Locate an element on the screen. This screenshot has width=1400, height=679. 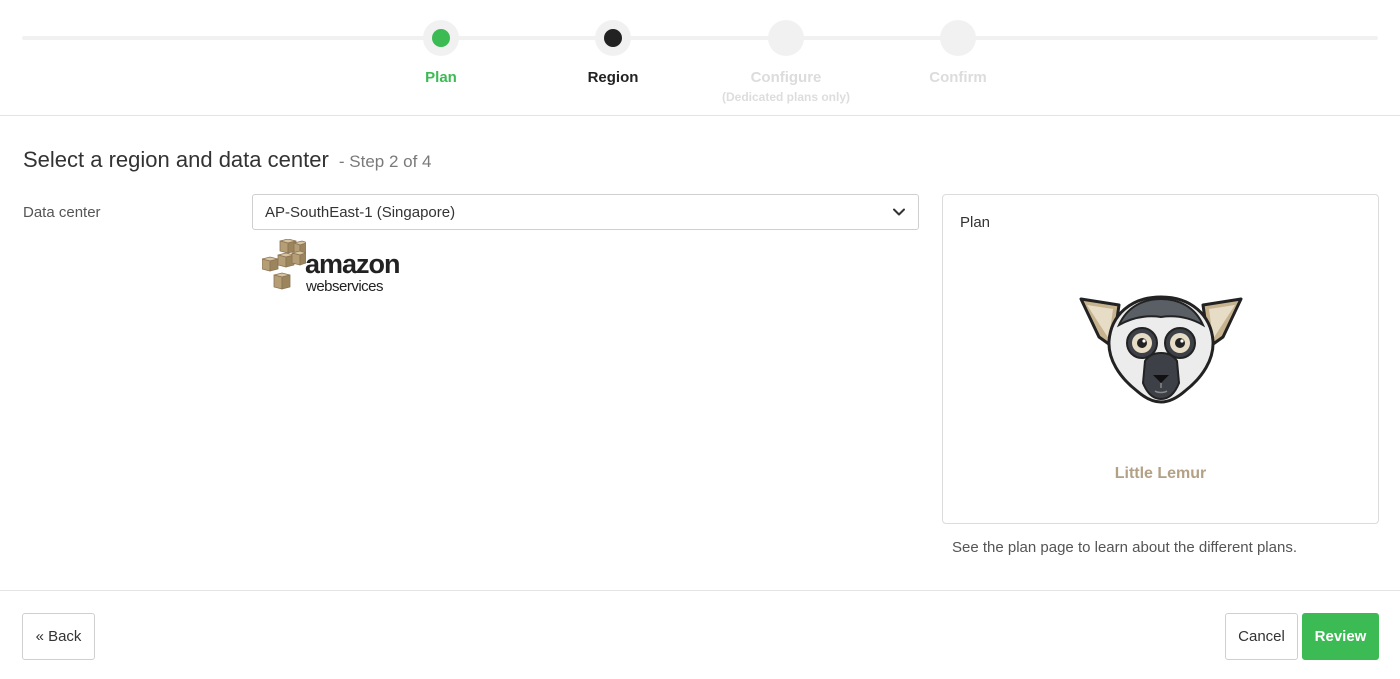
aws-cubes-icon is located at coordinates (284, 264).